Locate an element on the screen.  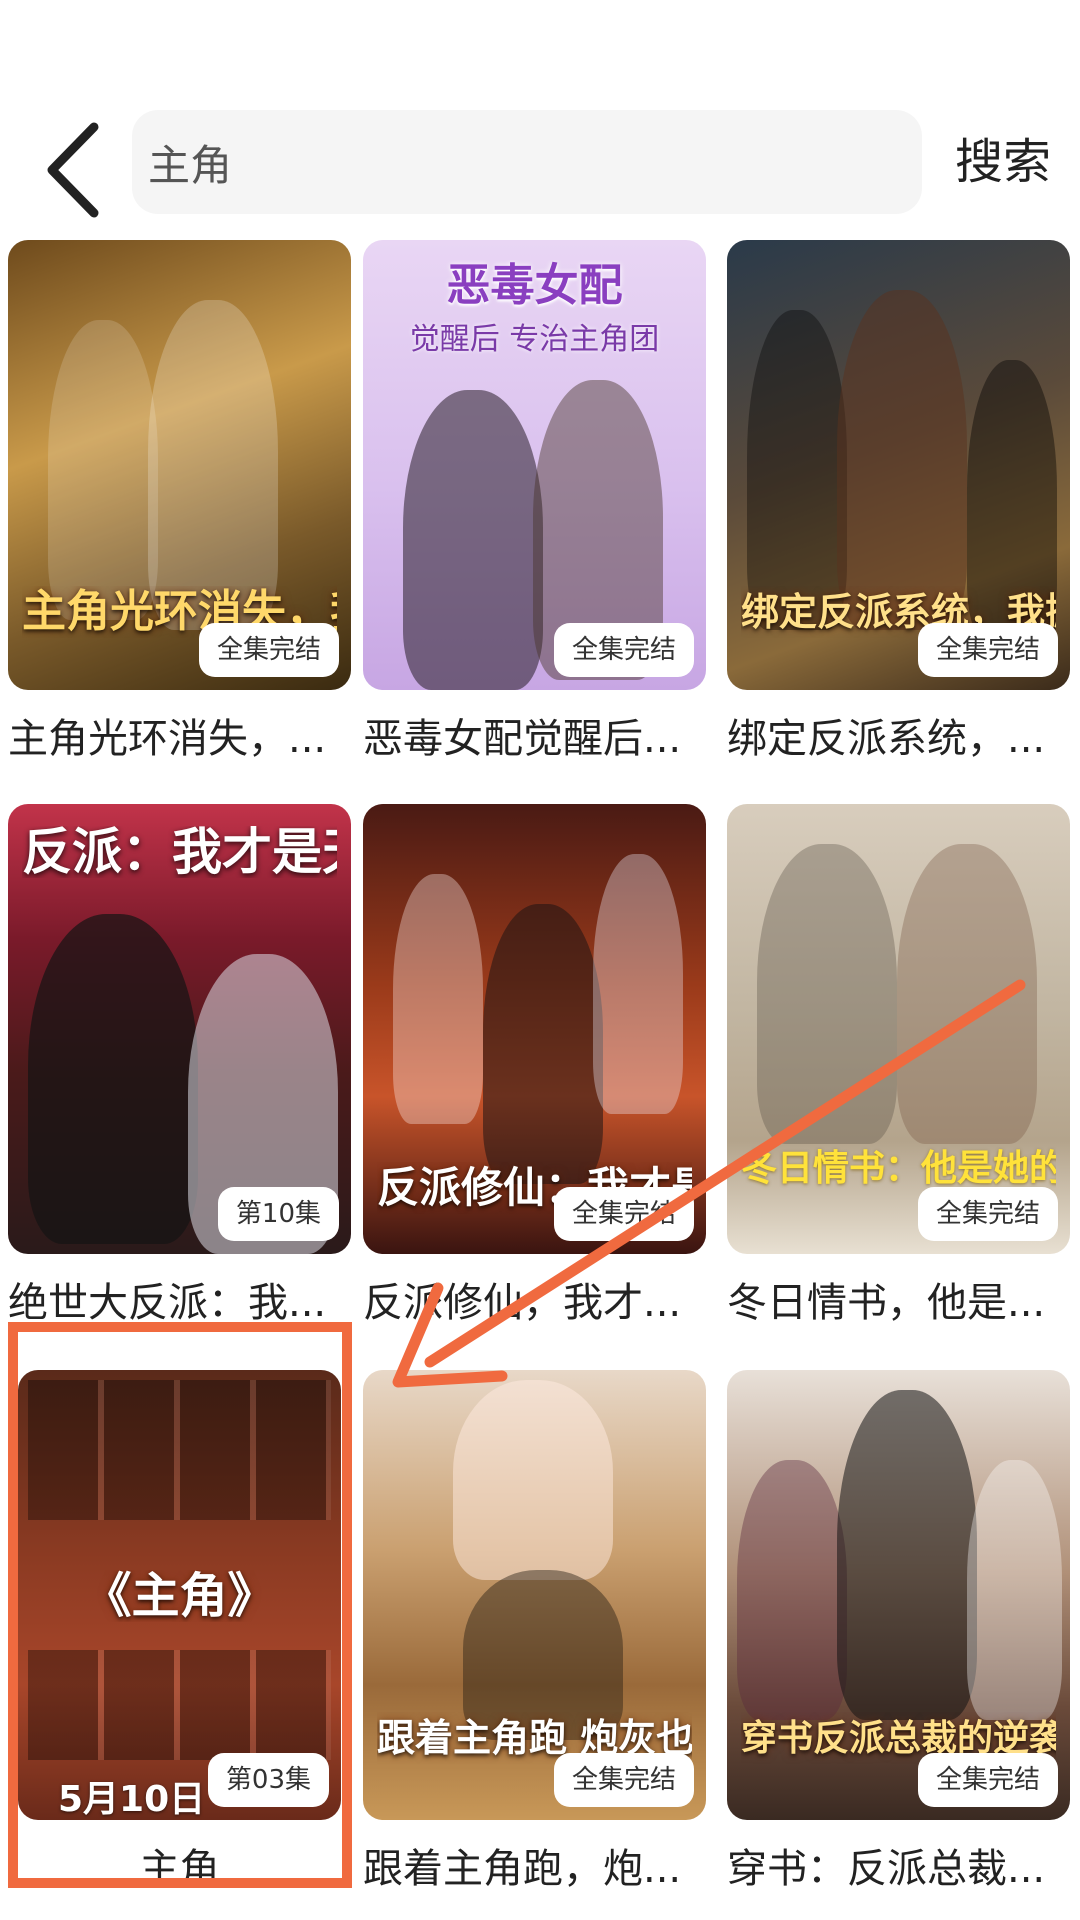
poster-subtitle-text: 觉醒后 专治主角团 is located at coordinates (534, 339).